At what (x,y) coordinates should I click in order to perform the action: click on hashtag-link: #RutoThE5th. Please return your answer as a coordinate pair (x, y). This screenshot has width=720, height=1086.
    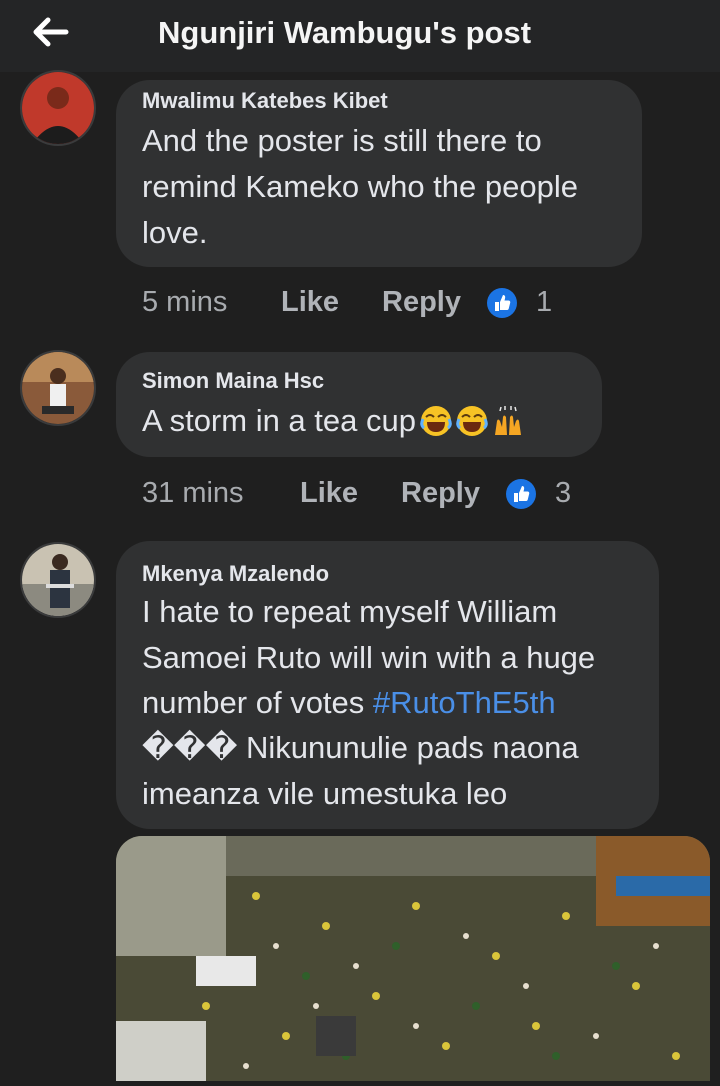
    Looking at the image, I should click on (464, 702).